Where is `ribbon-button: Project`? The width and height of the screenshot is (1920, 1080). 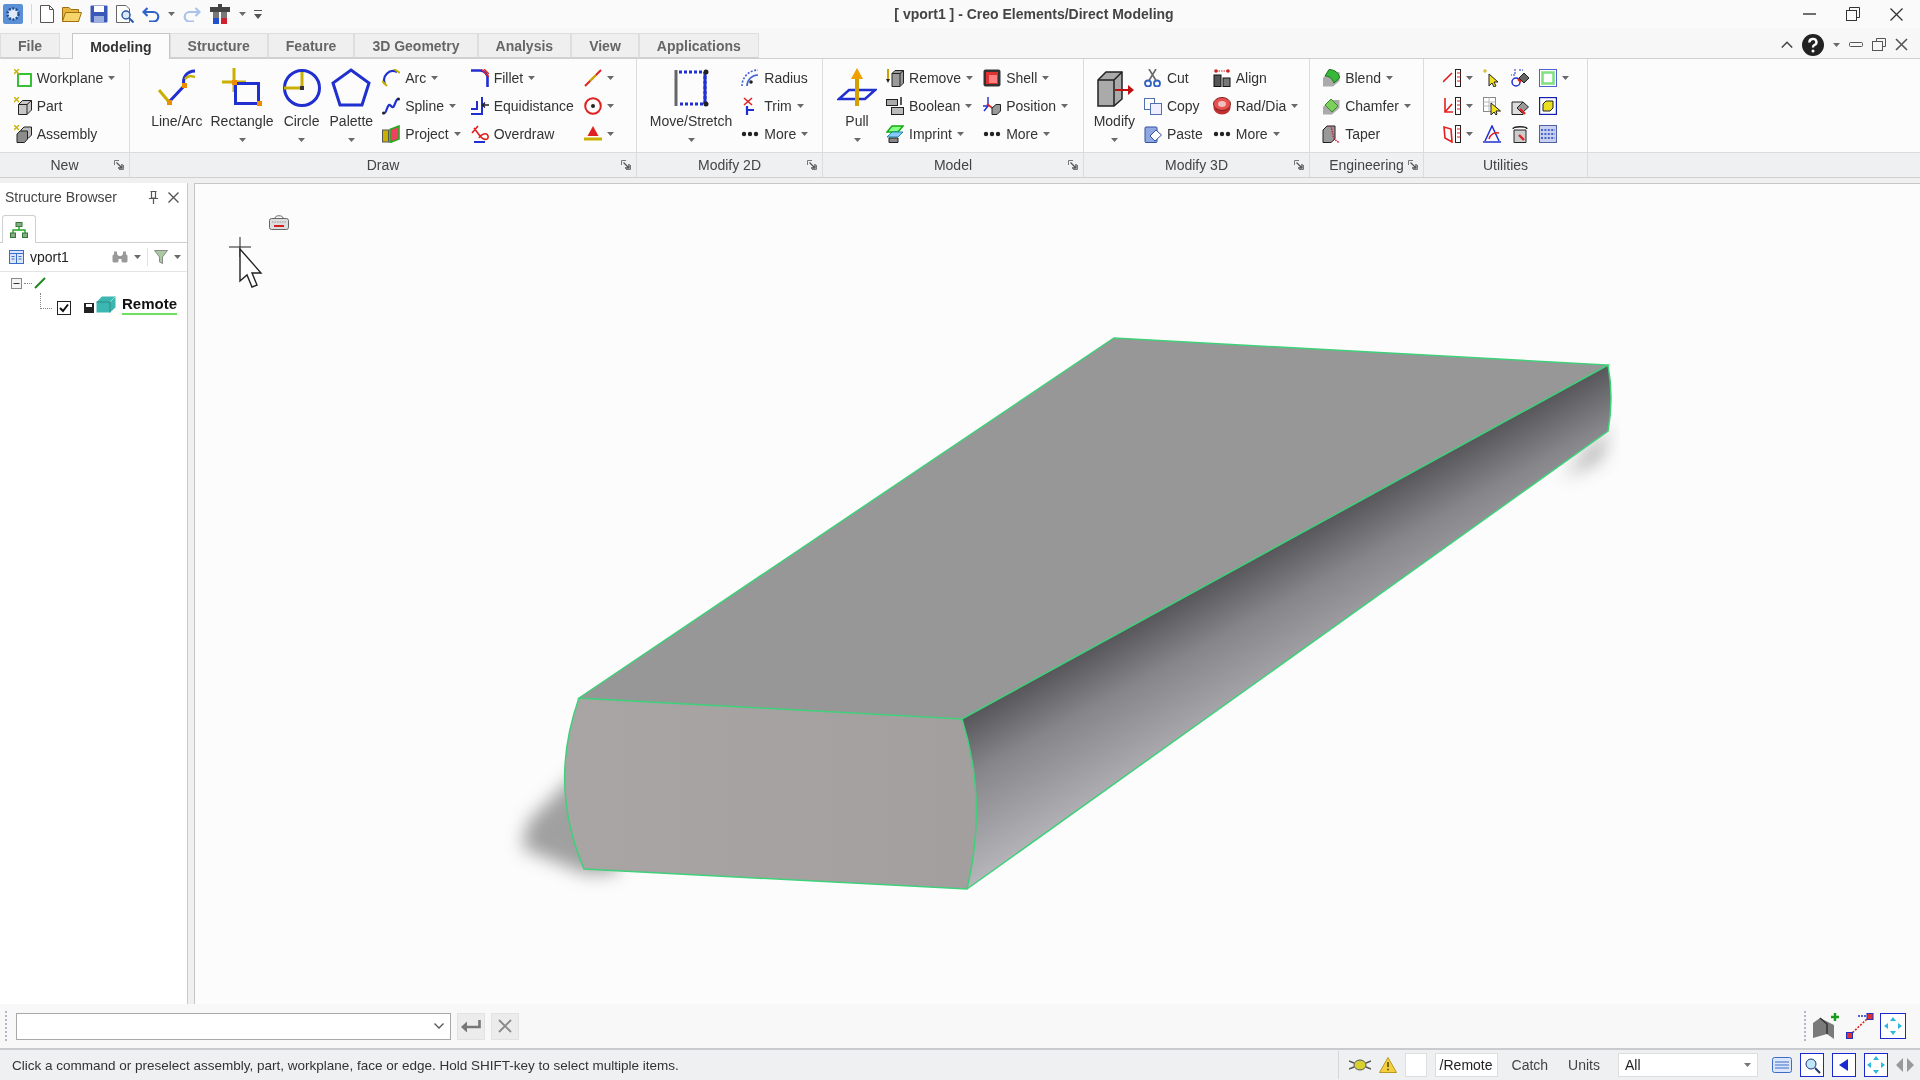
ribbon-button: Project is located at coordinates (421, 134).